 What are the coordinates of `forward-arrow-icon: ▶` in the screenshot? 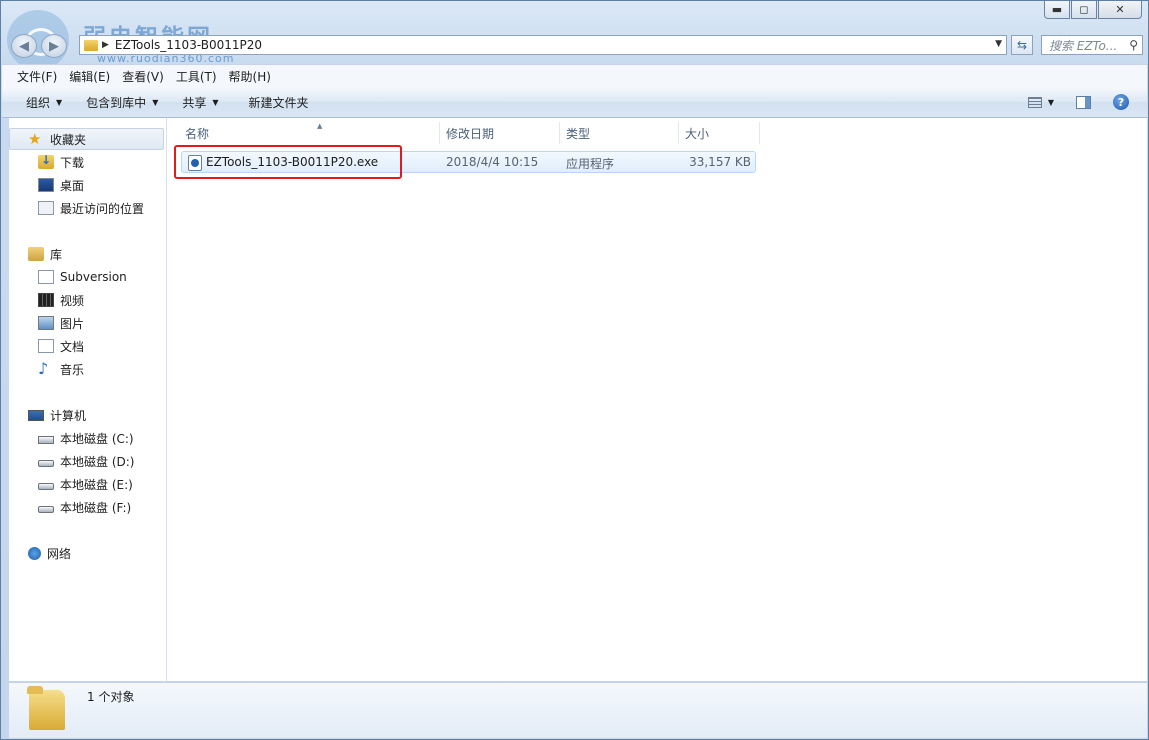 It's located at (54, 46).